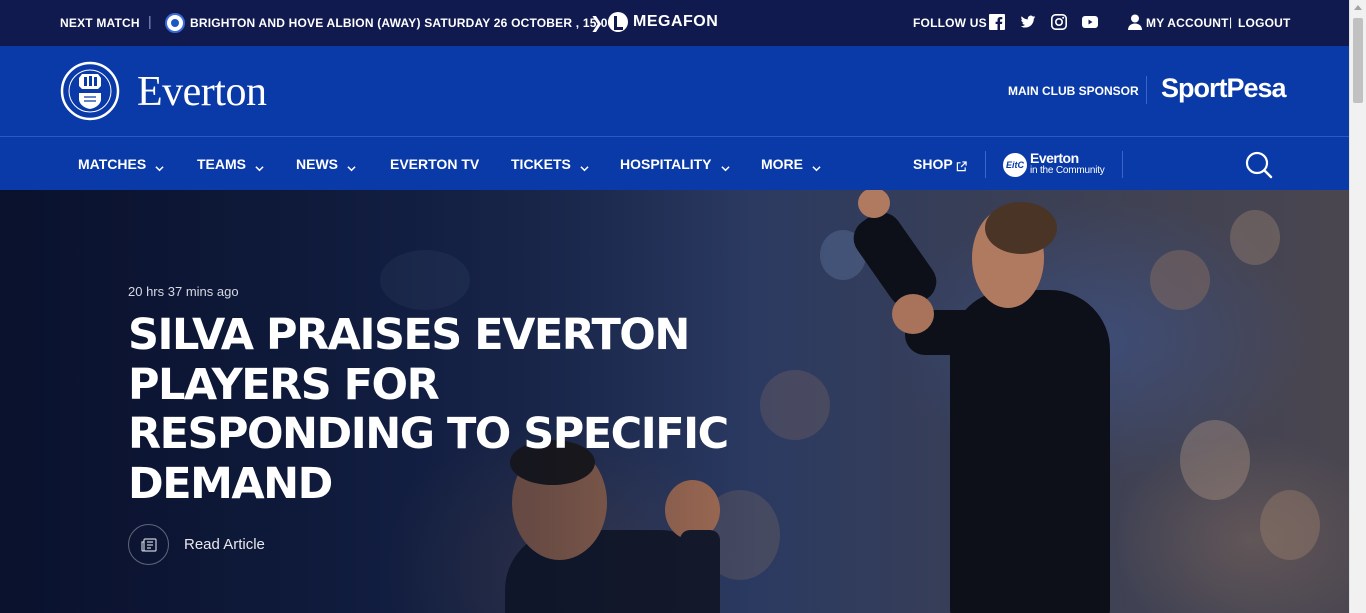 Image resolution: width=1366 pixels, height=613 pixels. Describe the element at coordinates (1135, 22) in the screenshot. I see `user-icon` at that location.